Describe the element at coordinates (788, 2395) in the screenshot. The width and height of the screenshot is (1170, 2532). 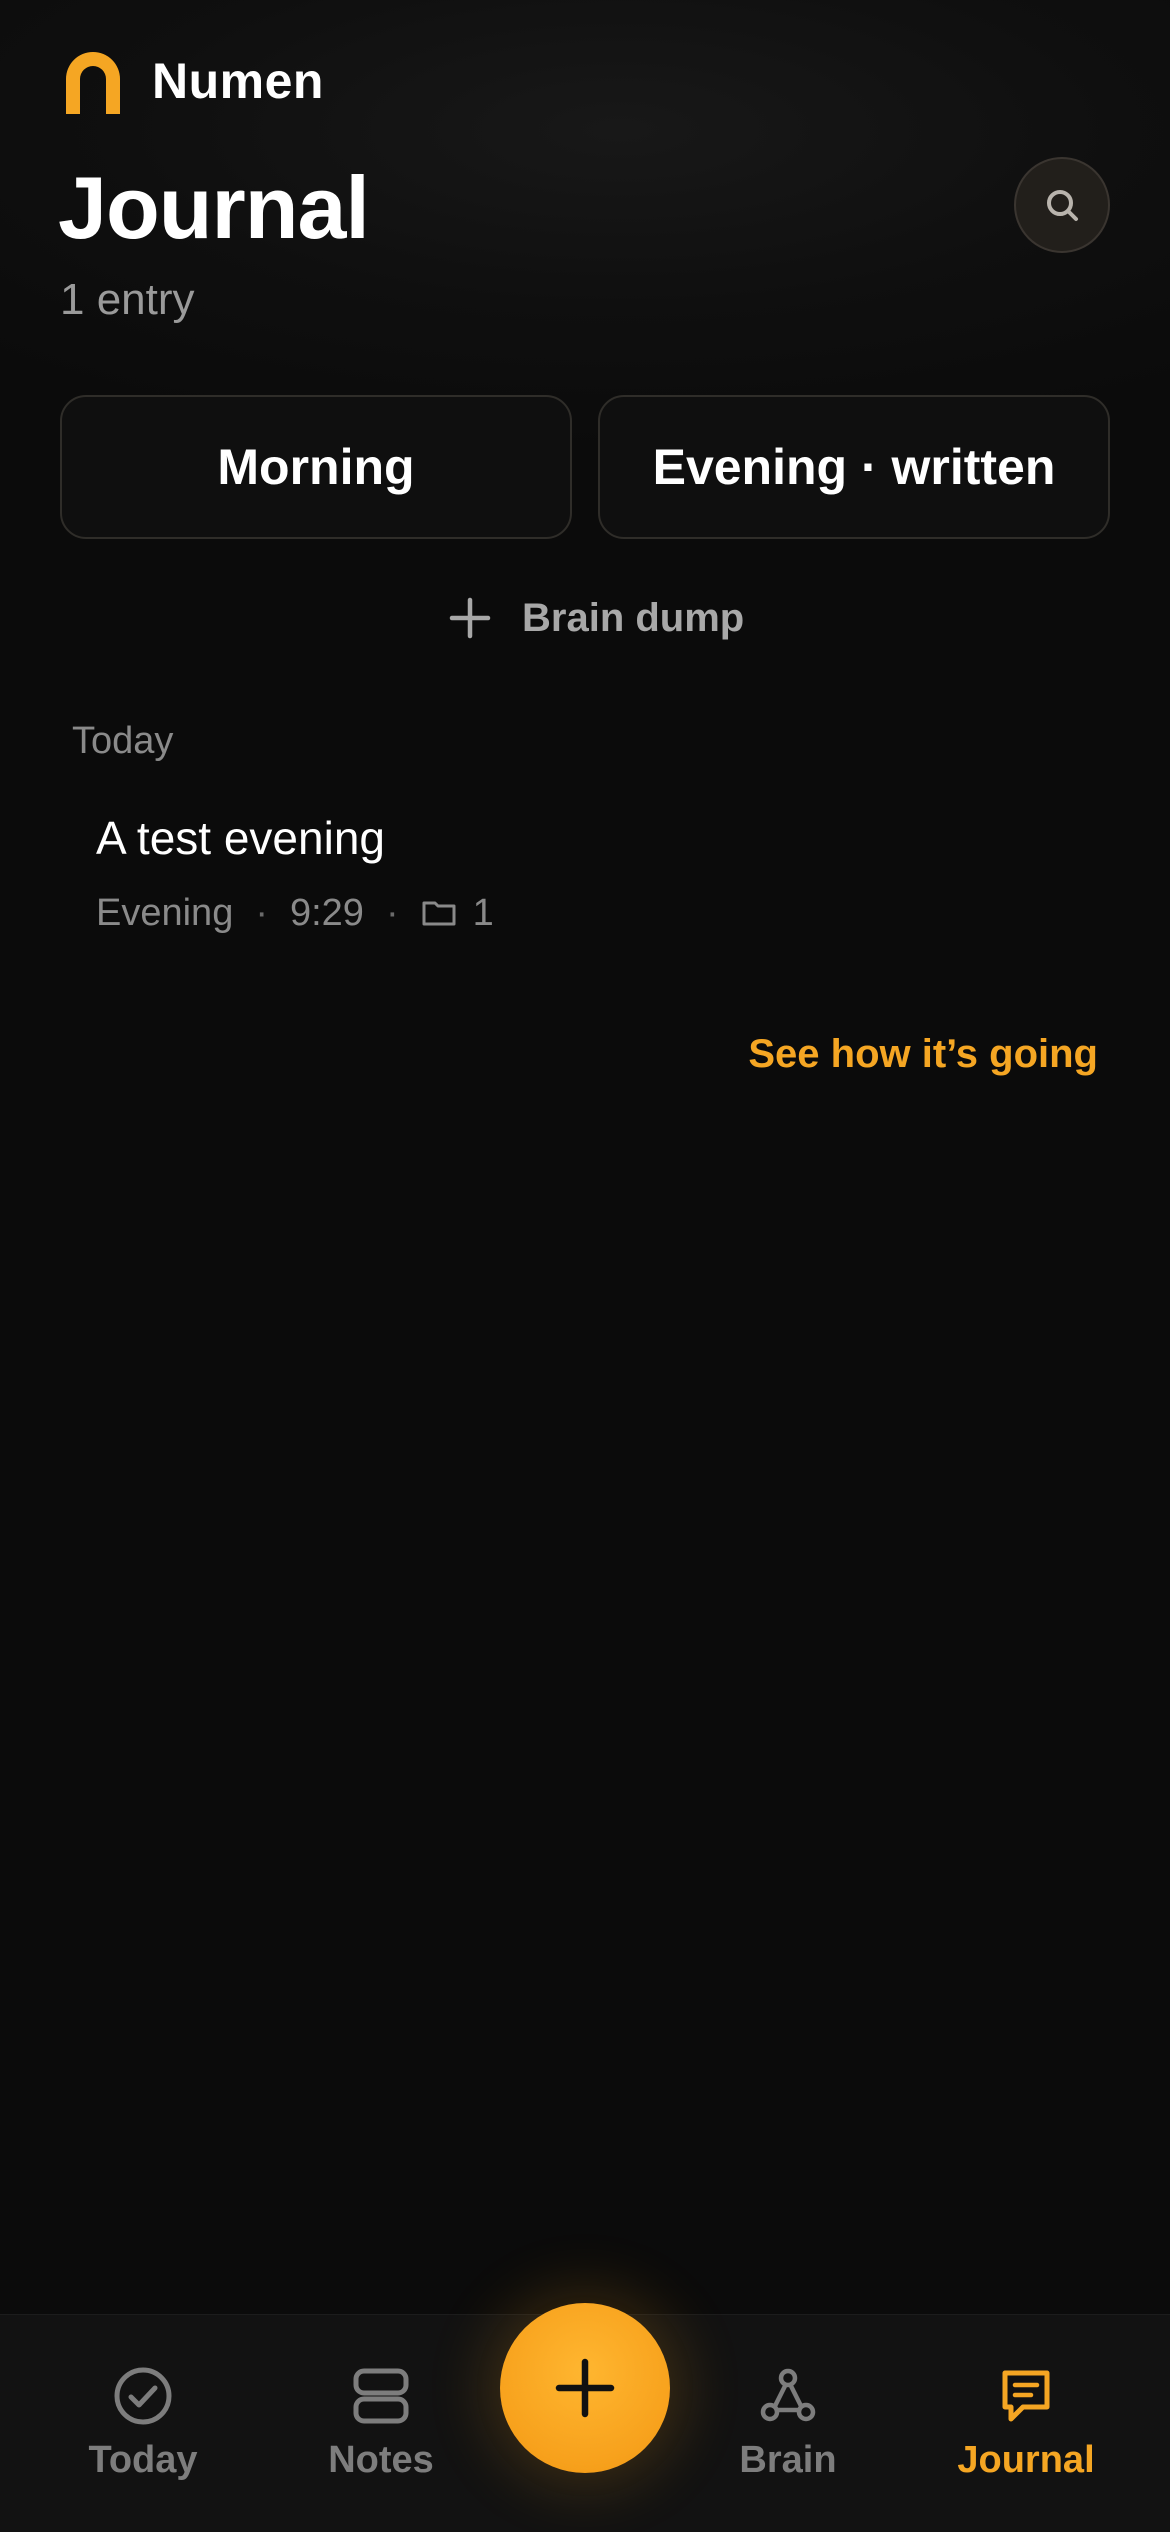
I see `graph-icon` at that location.